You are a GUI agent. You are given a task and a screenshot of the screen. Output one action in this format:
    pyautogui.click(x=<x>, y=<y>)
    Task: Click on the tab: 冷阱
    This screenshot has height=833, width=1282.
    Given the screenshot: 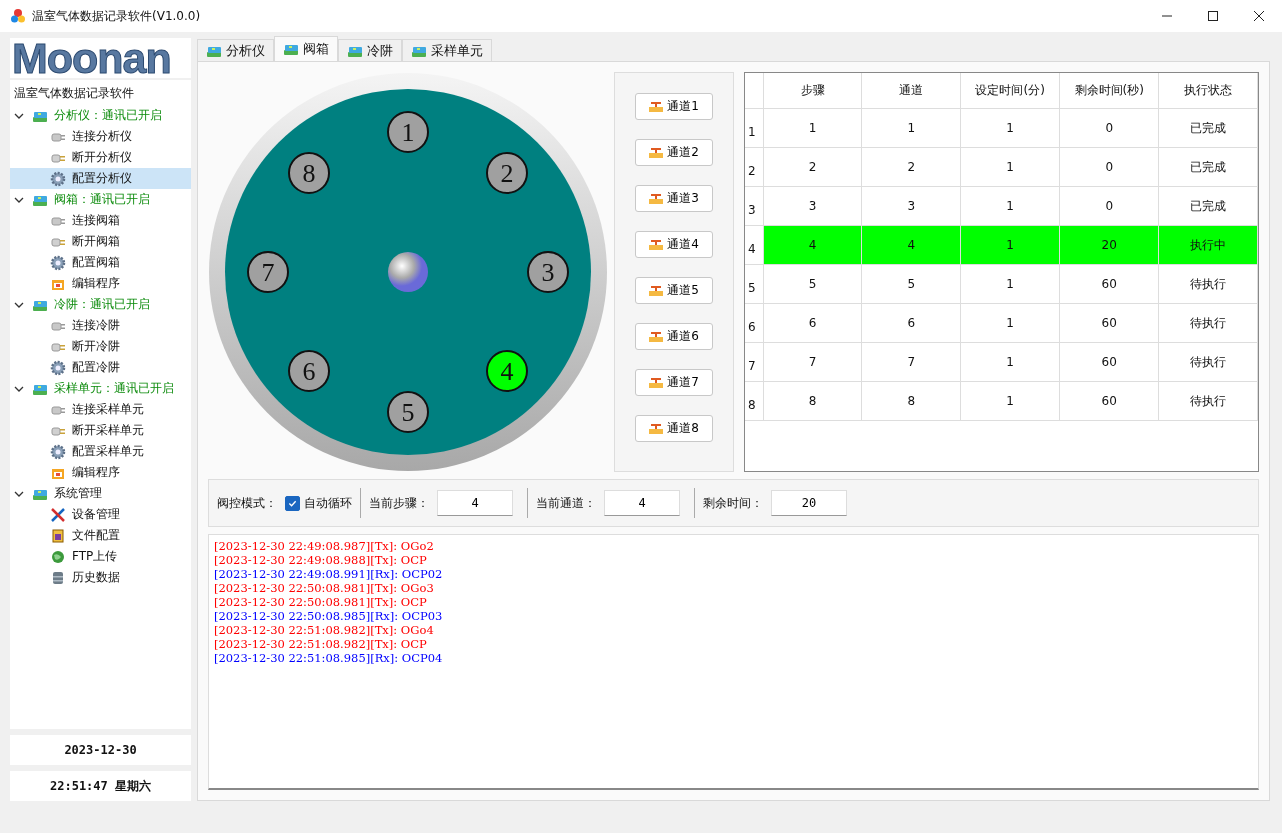 What is the action you would take?
    pyautogui.click(x=370, y=50)
    